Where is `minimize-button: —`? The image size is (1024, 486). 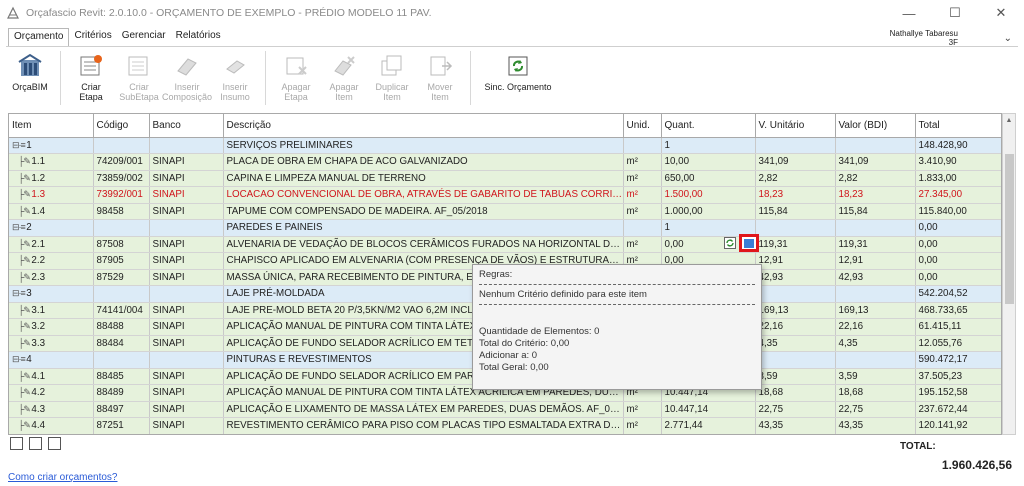 minimize-button: — is located at coordinates (909, 13).